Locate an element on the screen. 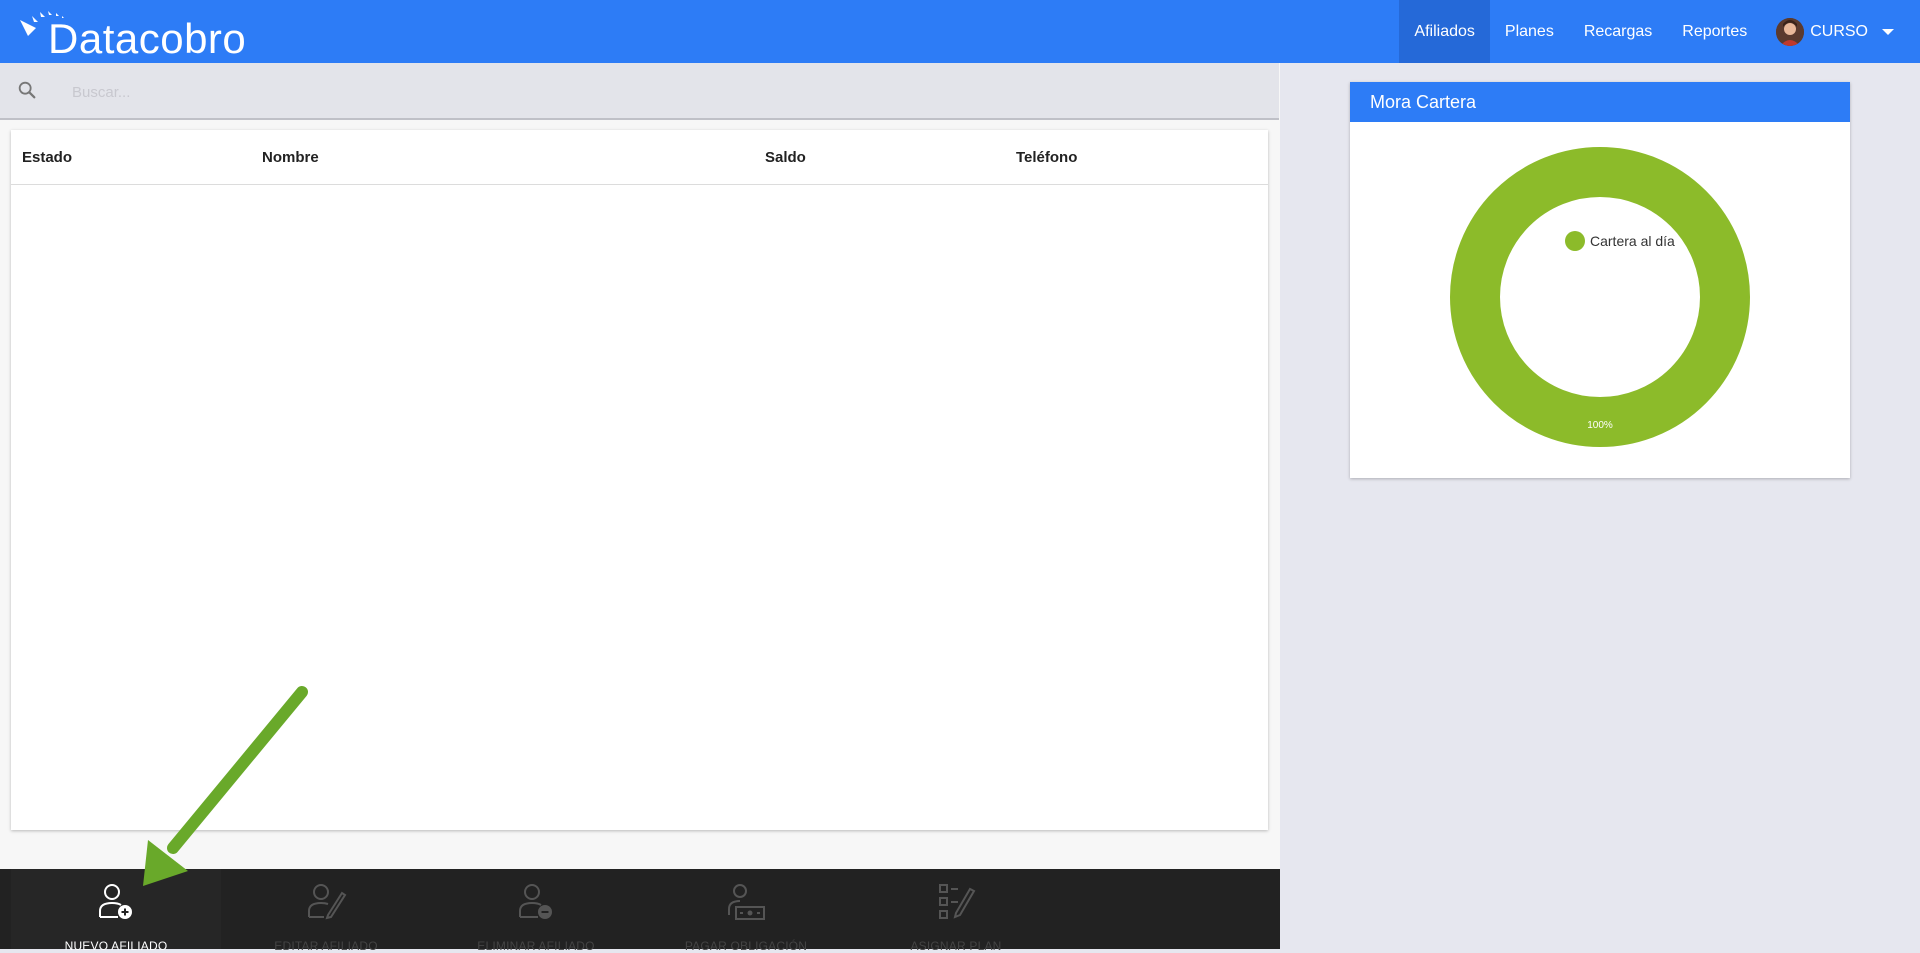 This screenshot has width=1920, height=953. column-telefono: Teléfono is located at coordinates (1046, 157).